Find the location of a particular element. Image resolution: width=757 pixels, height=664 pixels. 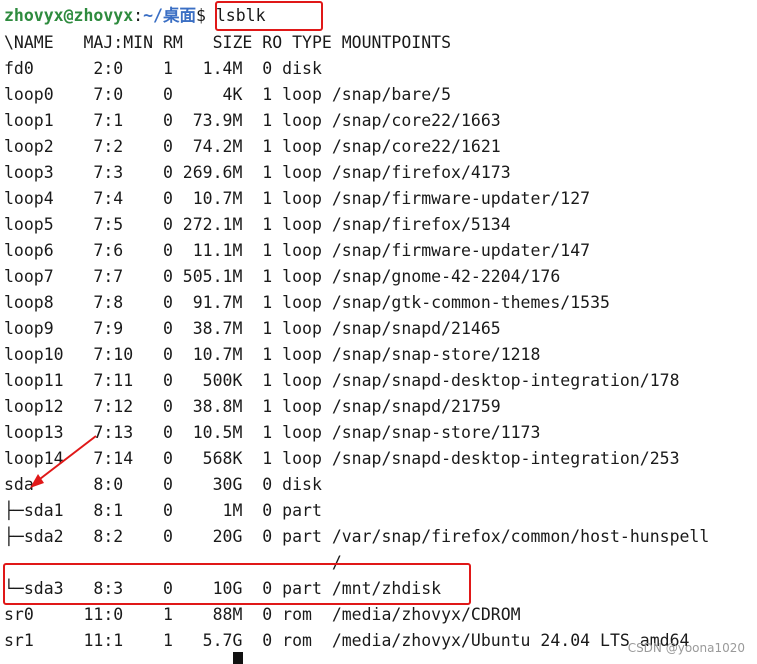

annotation-arrow-icon is located at coordinates (63, 461).